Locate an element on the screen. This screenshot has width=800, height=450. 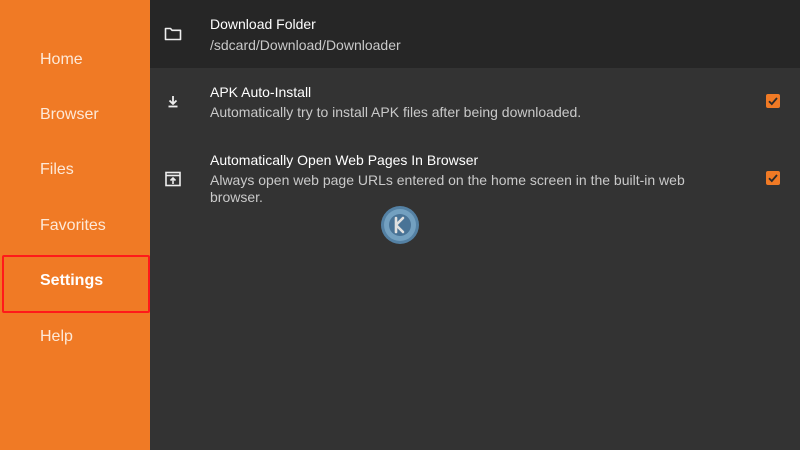
download-folder-title: Download Folder is located at coordinates (263, 24).